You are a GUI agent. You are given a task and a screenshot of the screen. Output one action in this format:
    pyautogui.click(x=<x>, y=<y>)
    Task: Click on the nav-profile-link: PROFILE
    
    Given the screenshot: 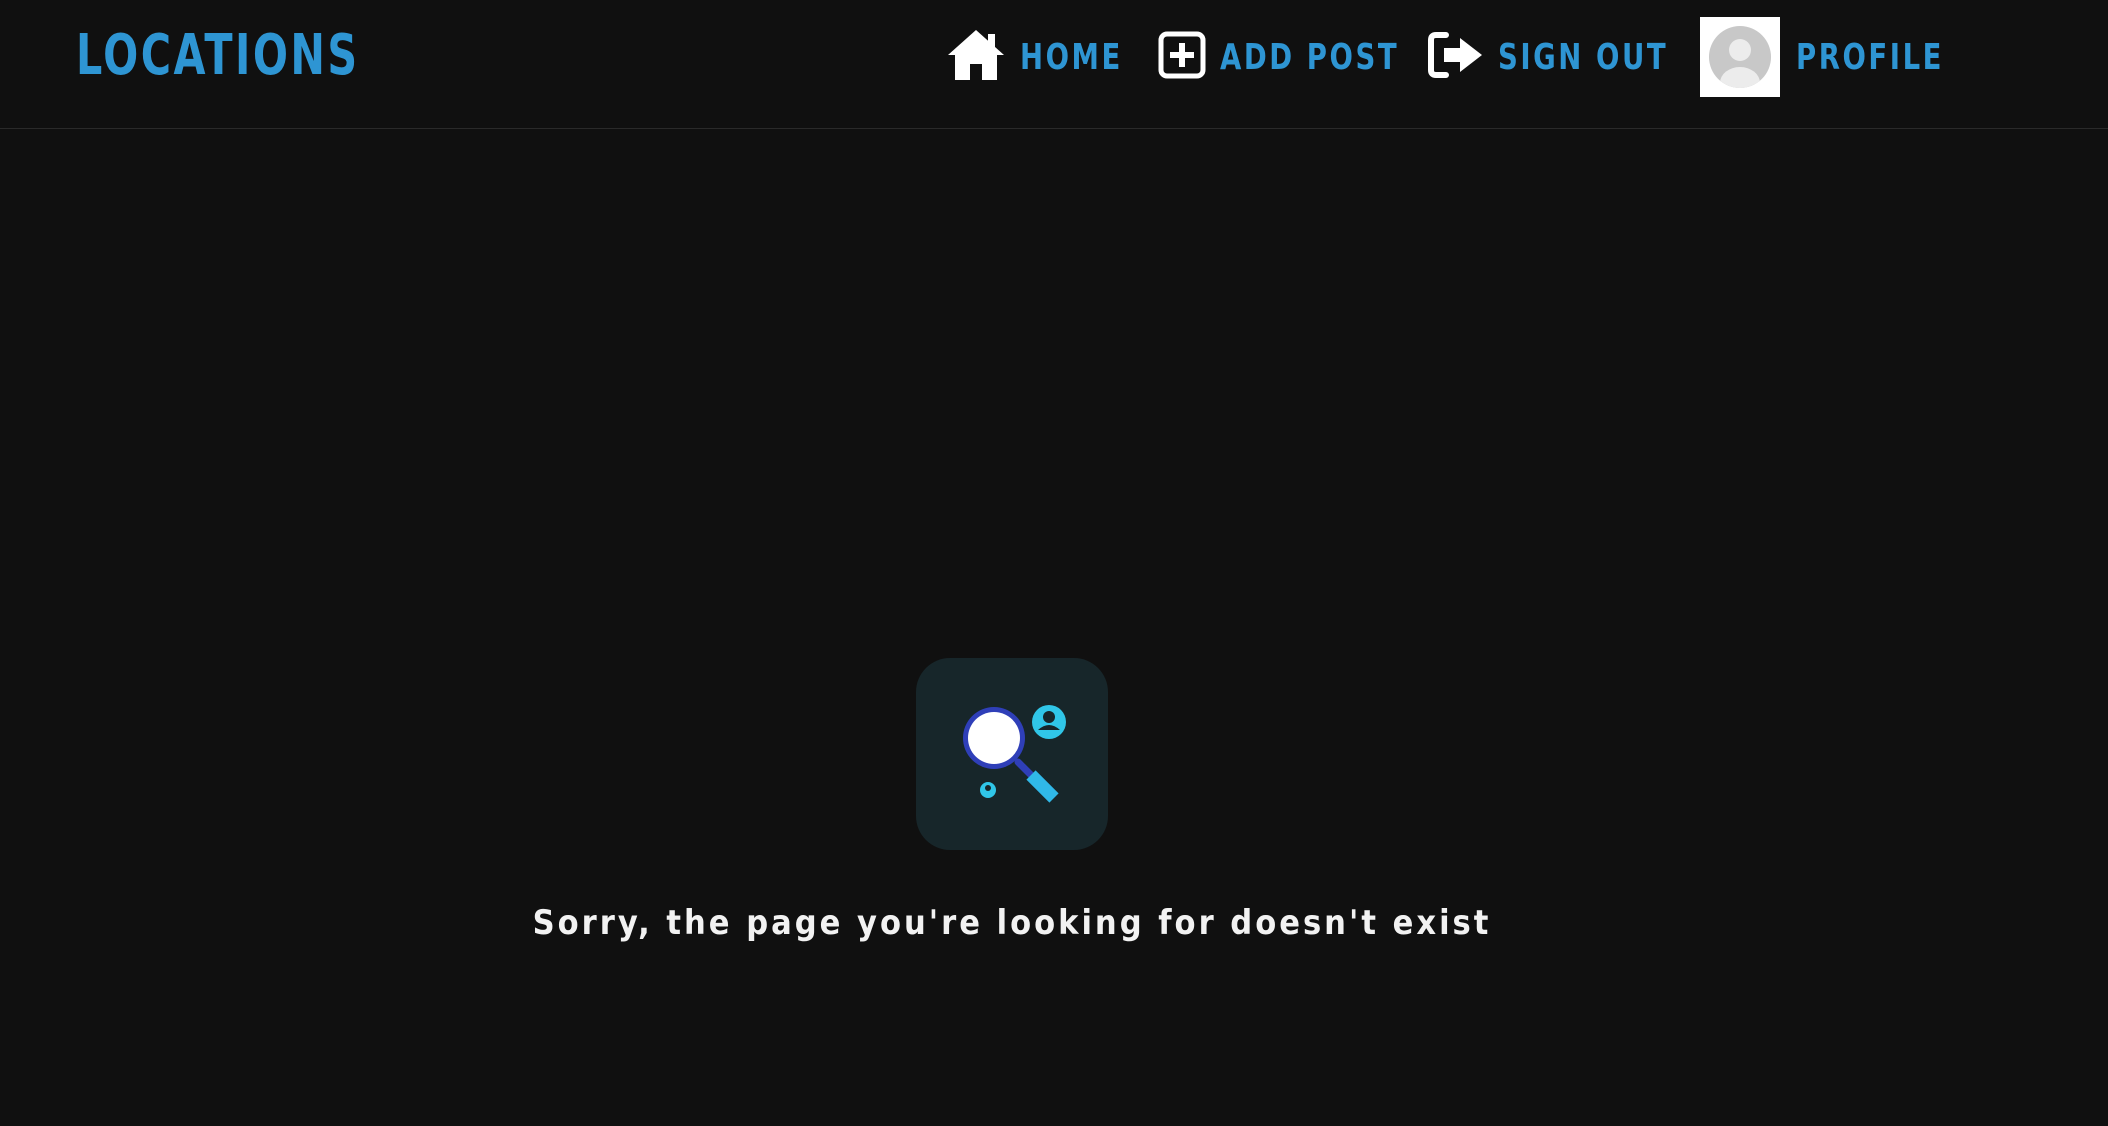 What is the action you would take?
    pyautogui.click(x=1835, y=57)
    